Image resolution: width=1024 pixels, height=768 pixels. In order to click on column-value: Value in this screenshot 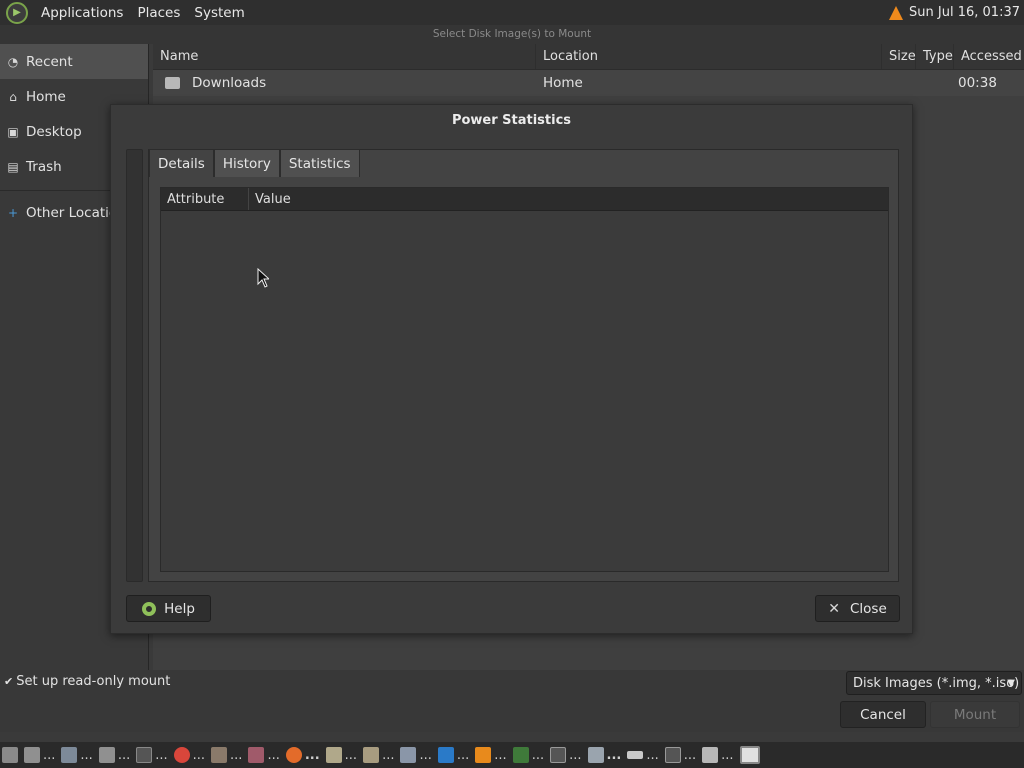, I will do `click(568, 199)`.